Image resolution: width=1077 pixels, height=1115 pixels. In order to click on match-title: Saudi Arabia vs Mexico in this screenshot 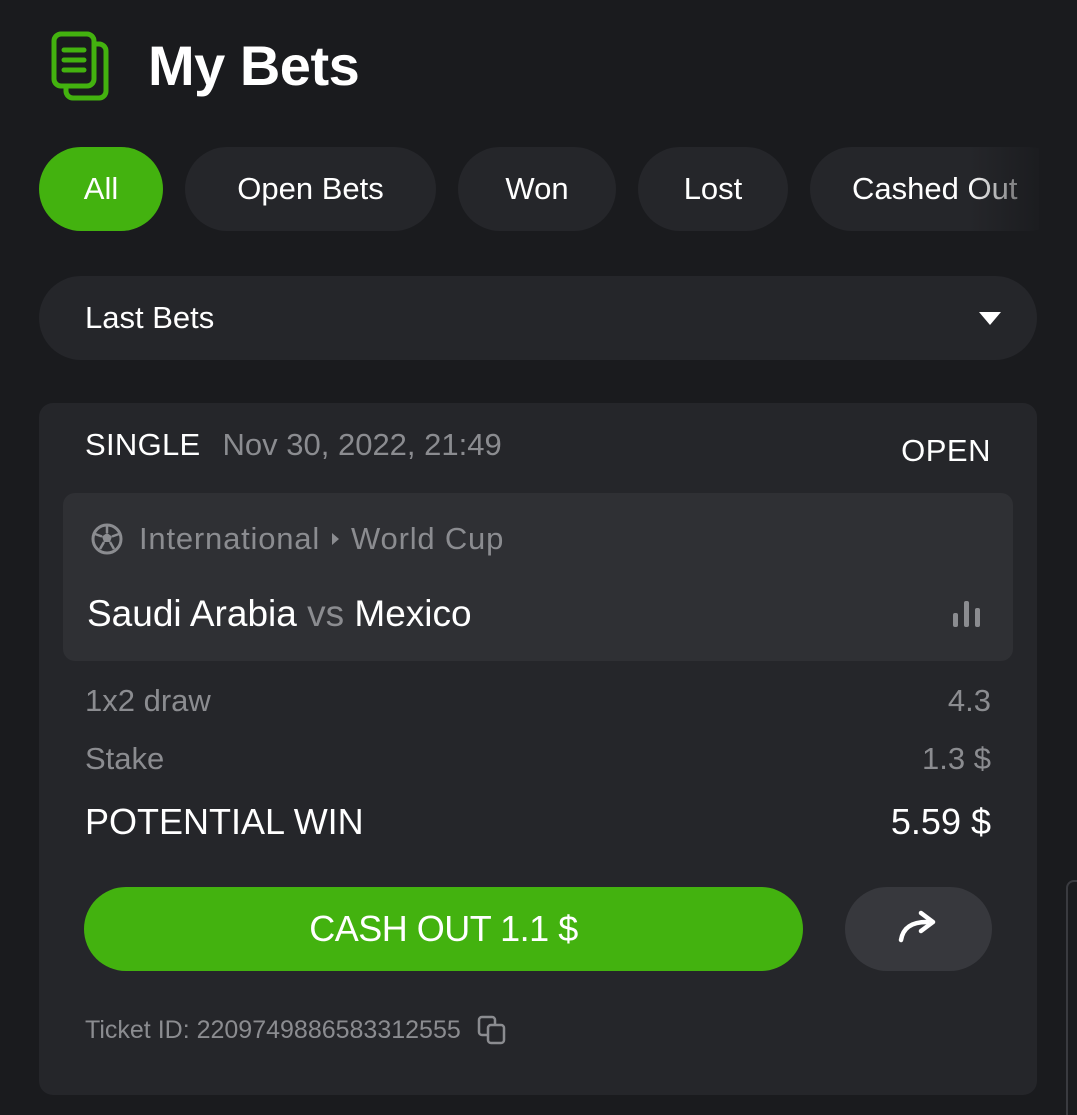, I will do `click(279, 614)`.